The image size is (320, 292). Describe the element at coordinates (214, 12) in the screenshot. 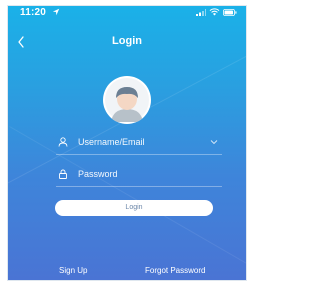

I see `wifi-icon` at that location.